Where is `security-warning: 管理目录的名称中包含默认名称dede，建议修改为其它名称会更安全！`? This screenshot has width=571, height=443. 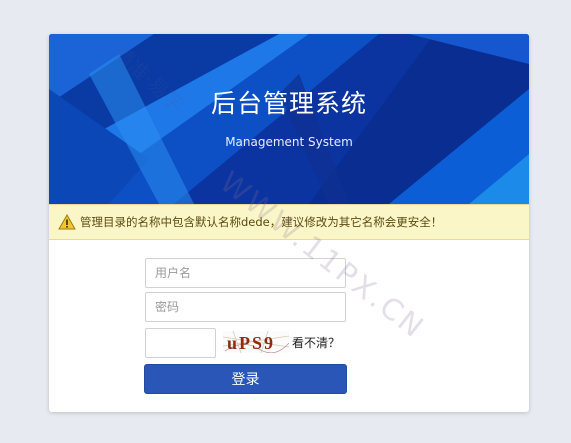 security-warning: 管理目录的名称中包含默认名称dede，建议修改为其它名称会更安全！ is located at coordinates (289, 222).